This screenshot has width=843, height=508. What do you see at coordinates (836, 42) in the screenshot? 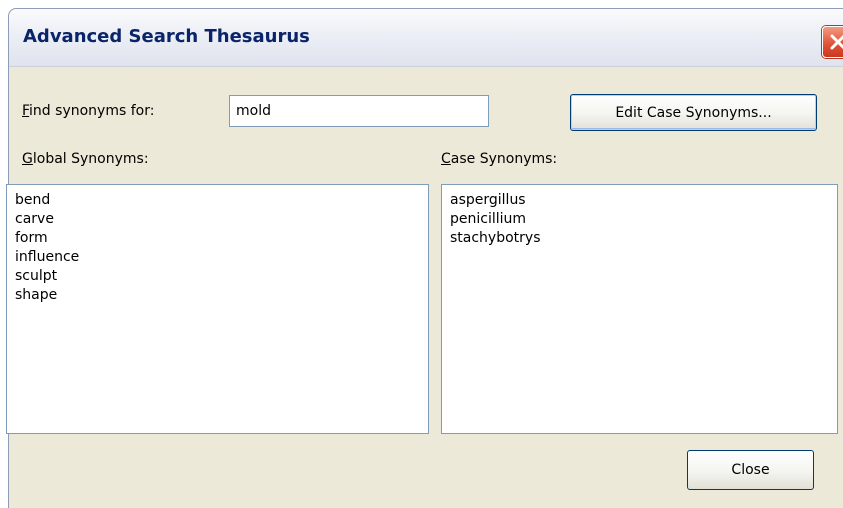
I see `close-icon` at bounding box center [836, 42].